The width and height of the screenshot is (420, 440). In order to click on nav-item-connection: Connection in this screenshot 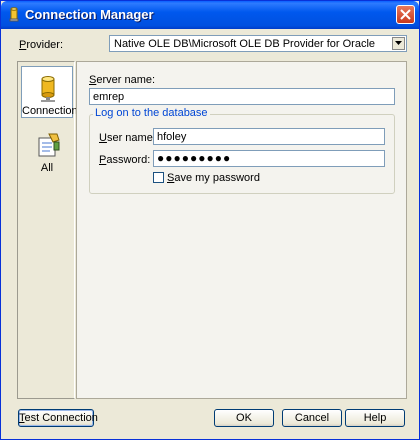, I will do `click(49, 92)`.